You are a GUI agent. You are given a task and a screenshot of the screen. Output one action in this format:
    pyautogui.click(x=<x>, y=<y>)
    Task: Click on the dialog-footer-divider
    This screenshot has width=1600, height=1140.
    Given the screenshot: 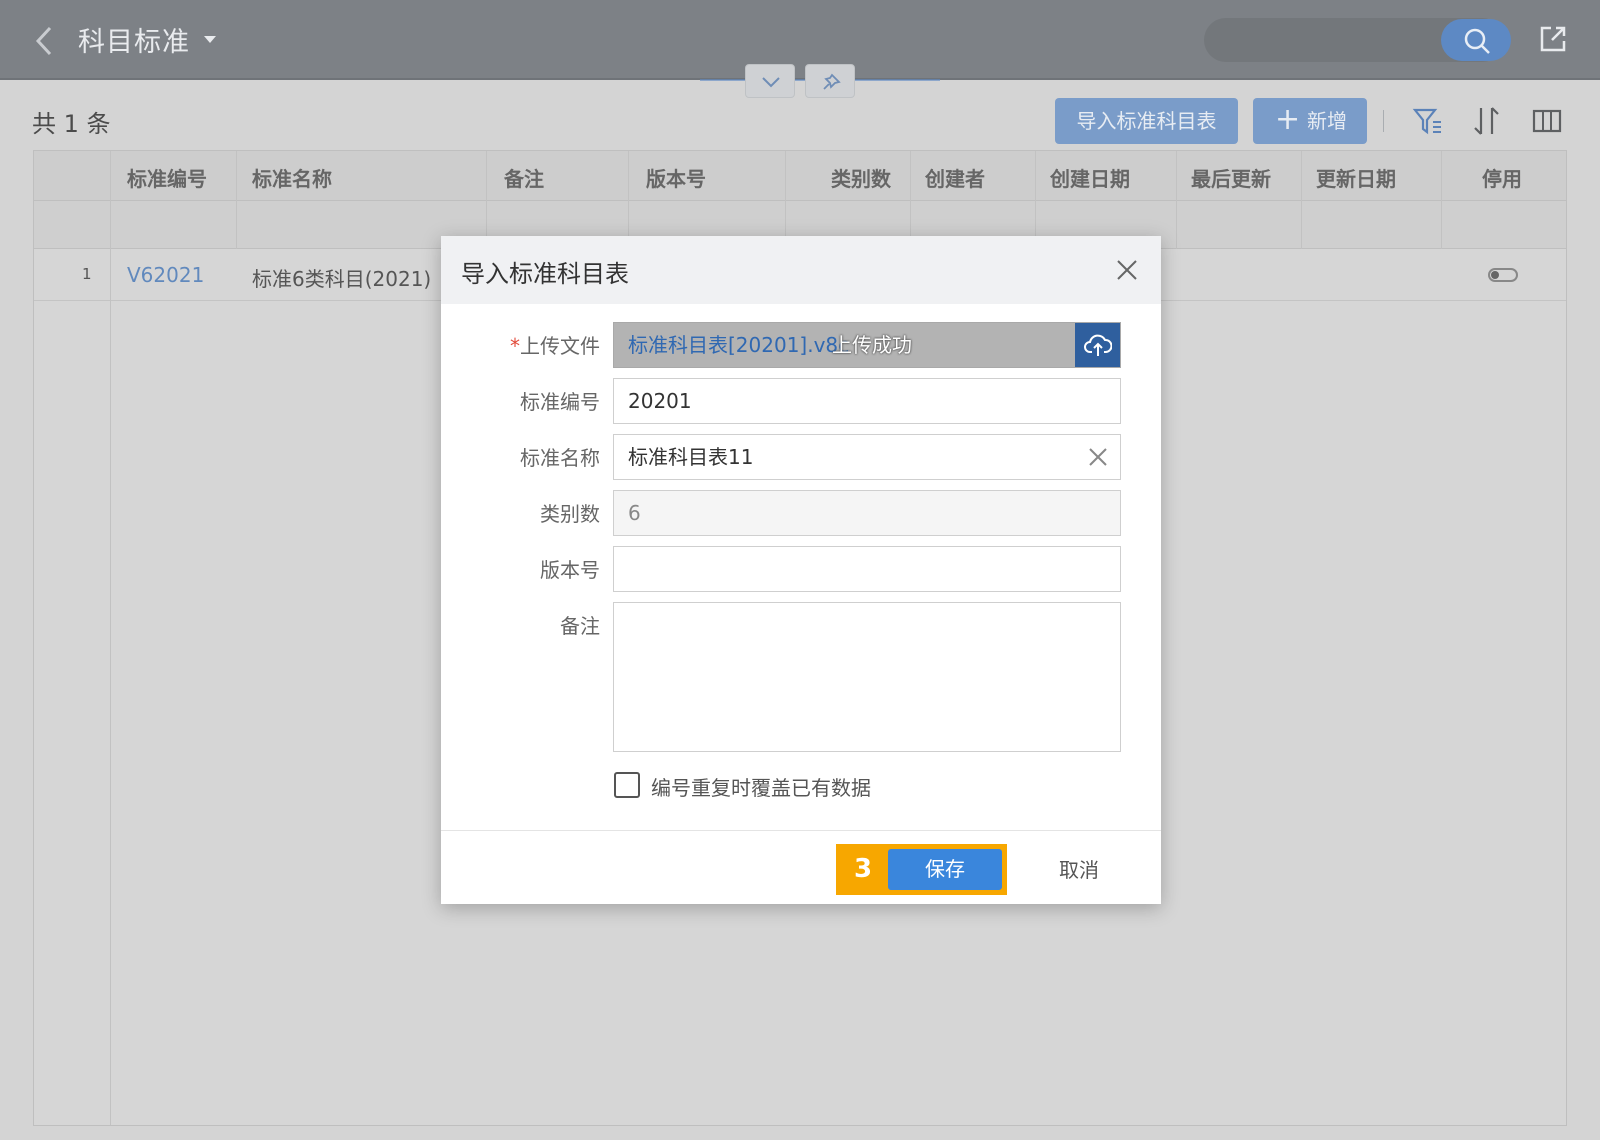 What is the action you would take?
    pyautogui.click(x=801, y=830)
    